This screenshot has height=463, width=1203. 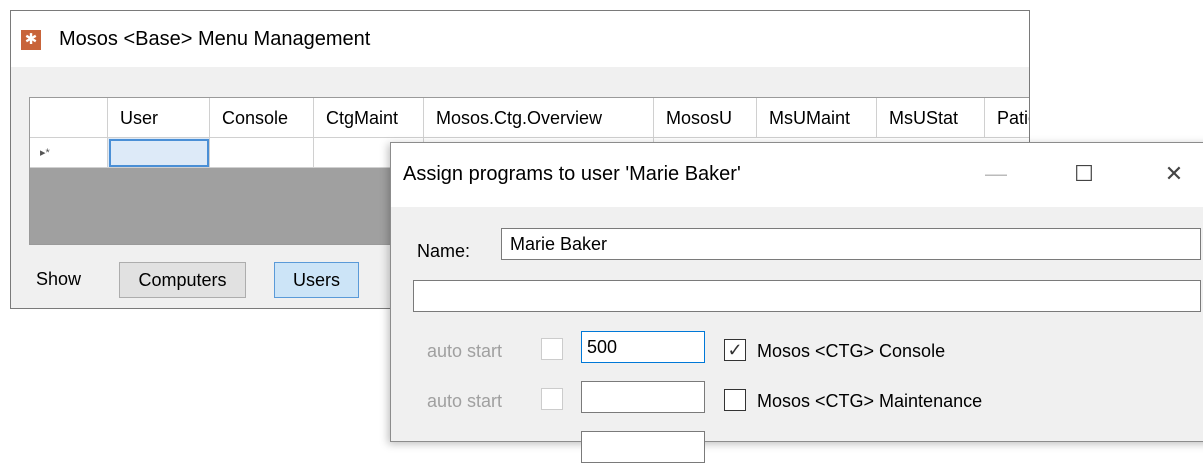 What do you see at coordinates (817, 118) in the screenshot?
I see `column-header-msumaint: MsUMaint` at bounding box center [817, 118].